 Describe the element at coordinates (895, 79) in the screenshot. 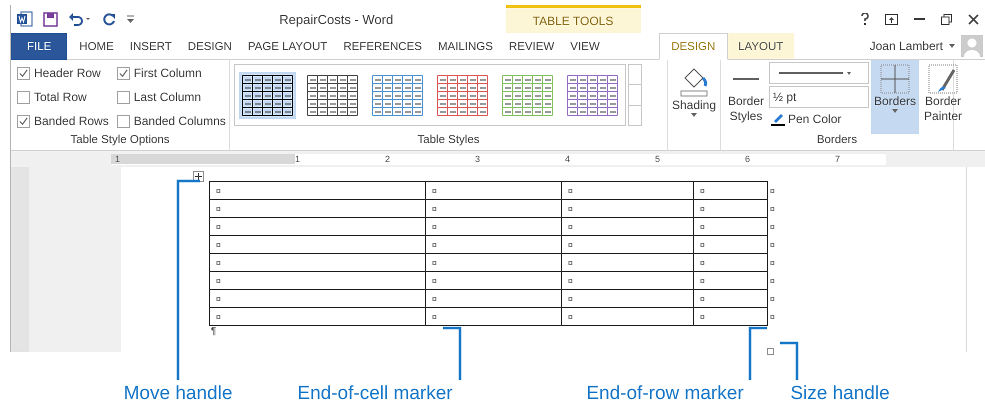

I see `borders-grid-icon` at that location.